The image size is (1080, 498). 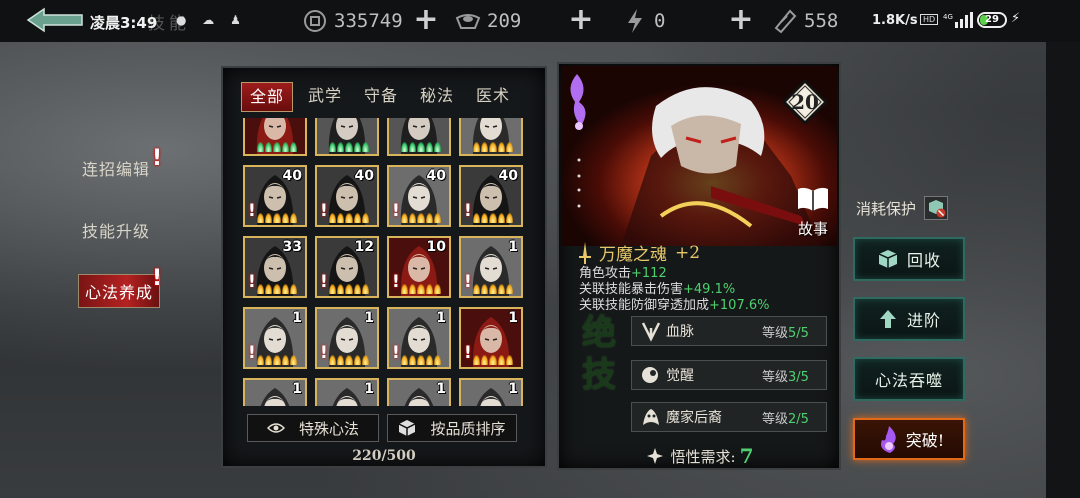 What do you see at coordinates (116, 230) in the screenshot?
I see `sidebar-item-skill-upgrade: 技能升级` at bounding box center [116, 230].